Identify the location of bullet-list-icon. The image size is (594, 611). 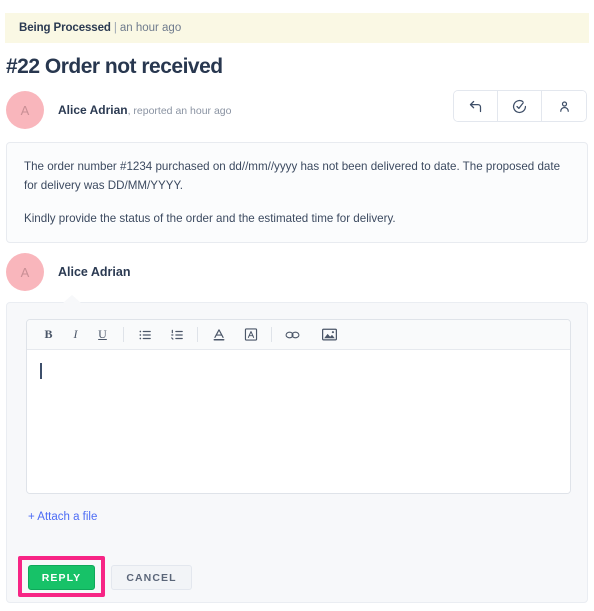
(144, 335).